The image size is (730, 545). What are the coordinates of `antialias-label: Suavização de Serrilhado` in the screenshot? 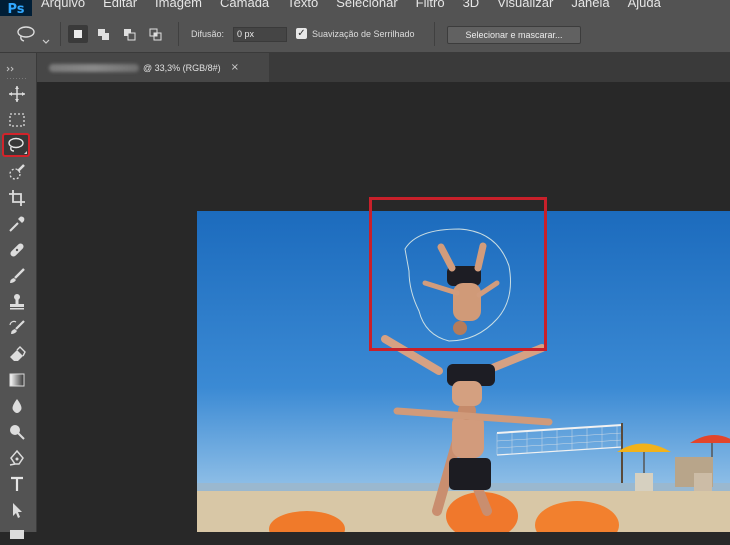 It's located at (363, 34).